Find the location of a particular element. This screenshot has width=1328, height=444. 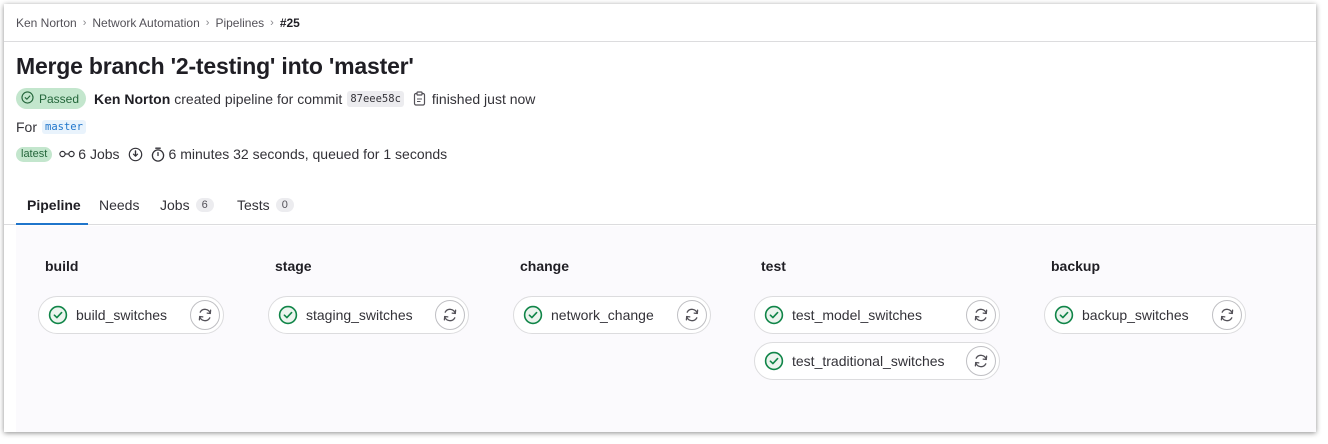

job-backup-switches: backup_switches is located at coordinates (1145, 315).